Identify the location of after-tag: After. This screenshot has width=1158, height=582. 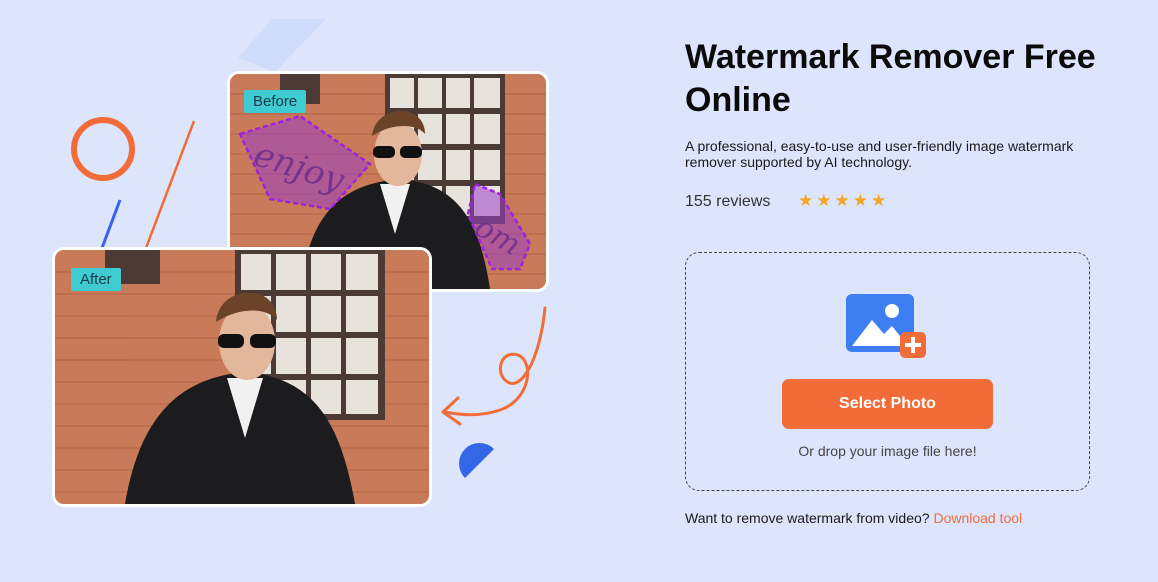
(96, 279).